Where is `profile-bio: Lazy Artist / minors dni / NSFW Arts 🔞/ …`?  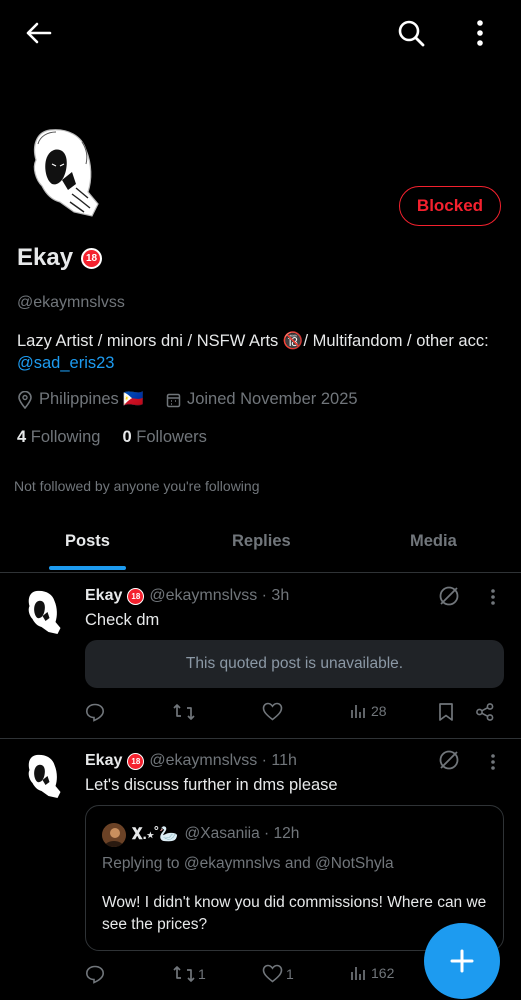
profile-bio: Lazy Artist / minors dni / NSFW Arts 🔞/ … is located at coordinates (257, 352).